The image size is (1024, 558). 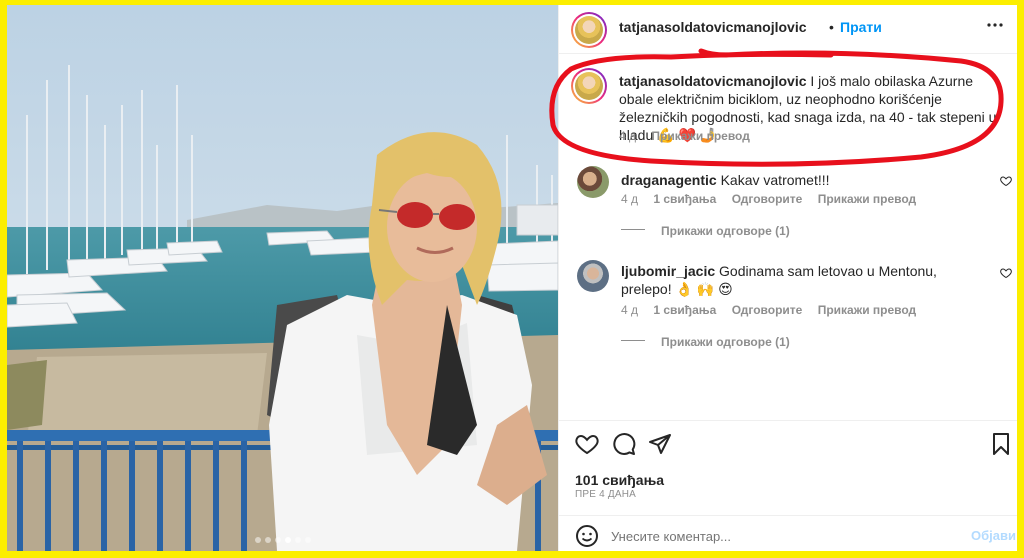 What do you see at coordinates (605, 494) in the screenshot?
I see `post-date: ПРЕ 4 ДАНА` at bounding box center [605, 494].